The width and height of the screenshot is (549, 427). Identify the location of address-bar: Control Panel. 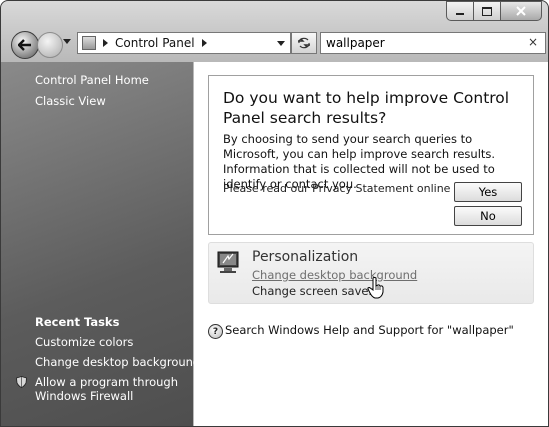
(184, 43).